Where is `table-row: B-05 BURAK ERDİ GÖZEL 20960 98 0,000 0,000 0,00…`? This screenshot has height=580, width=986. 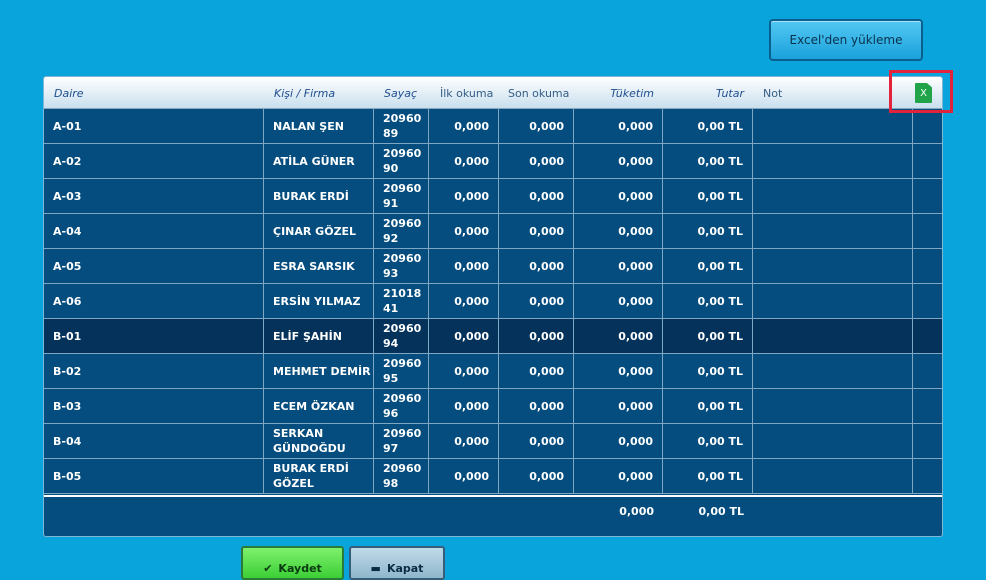
table-row: B-05 BURAK ERDİ GÖZEL 20960 98 0,000 0,000 0,00… is located at coordinates (493, 476).